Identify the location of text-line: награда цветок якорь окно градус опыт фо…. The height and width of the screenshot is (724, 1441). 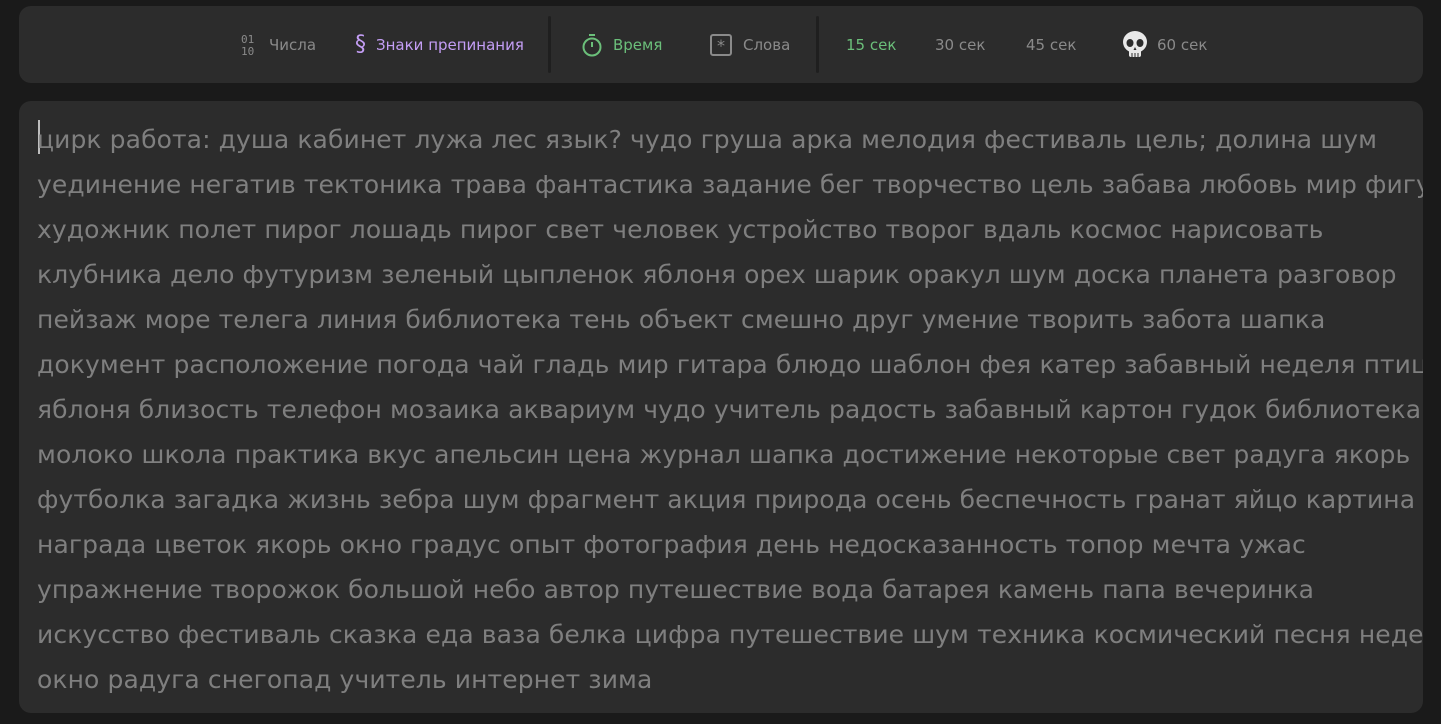
(671, 544).